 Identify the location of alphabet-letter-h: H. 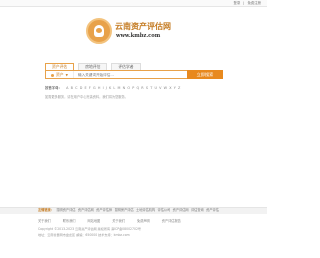
(99, 88).